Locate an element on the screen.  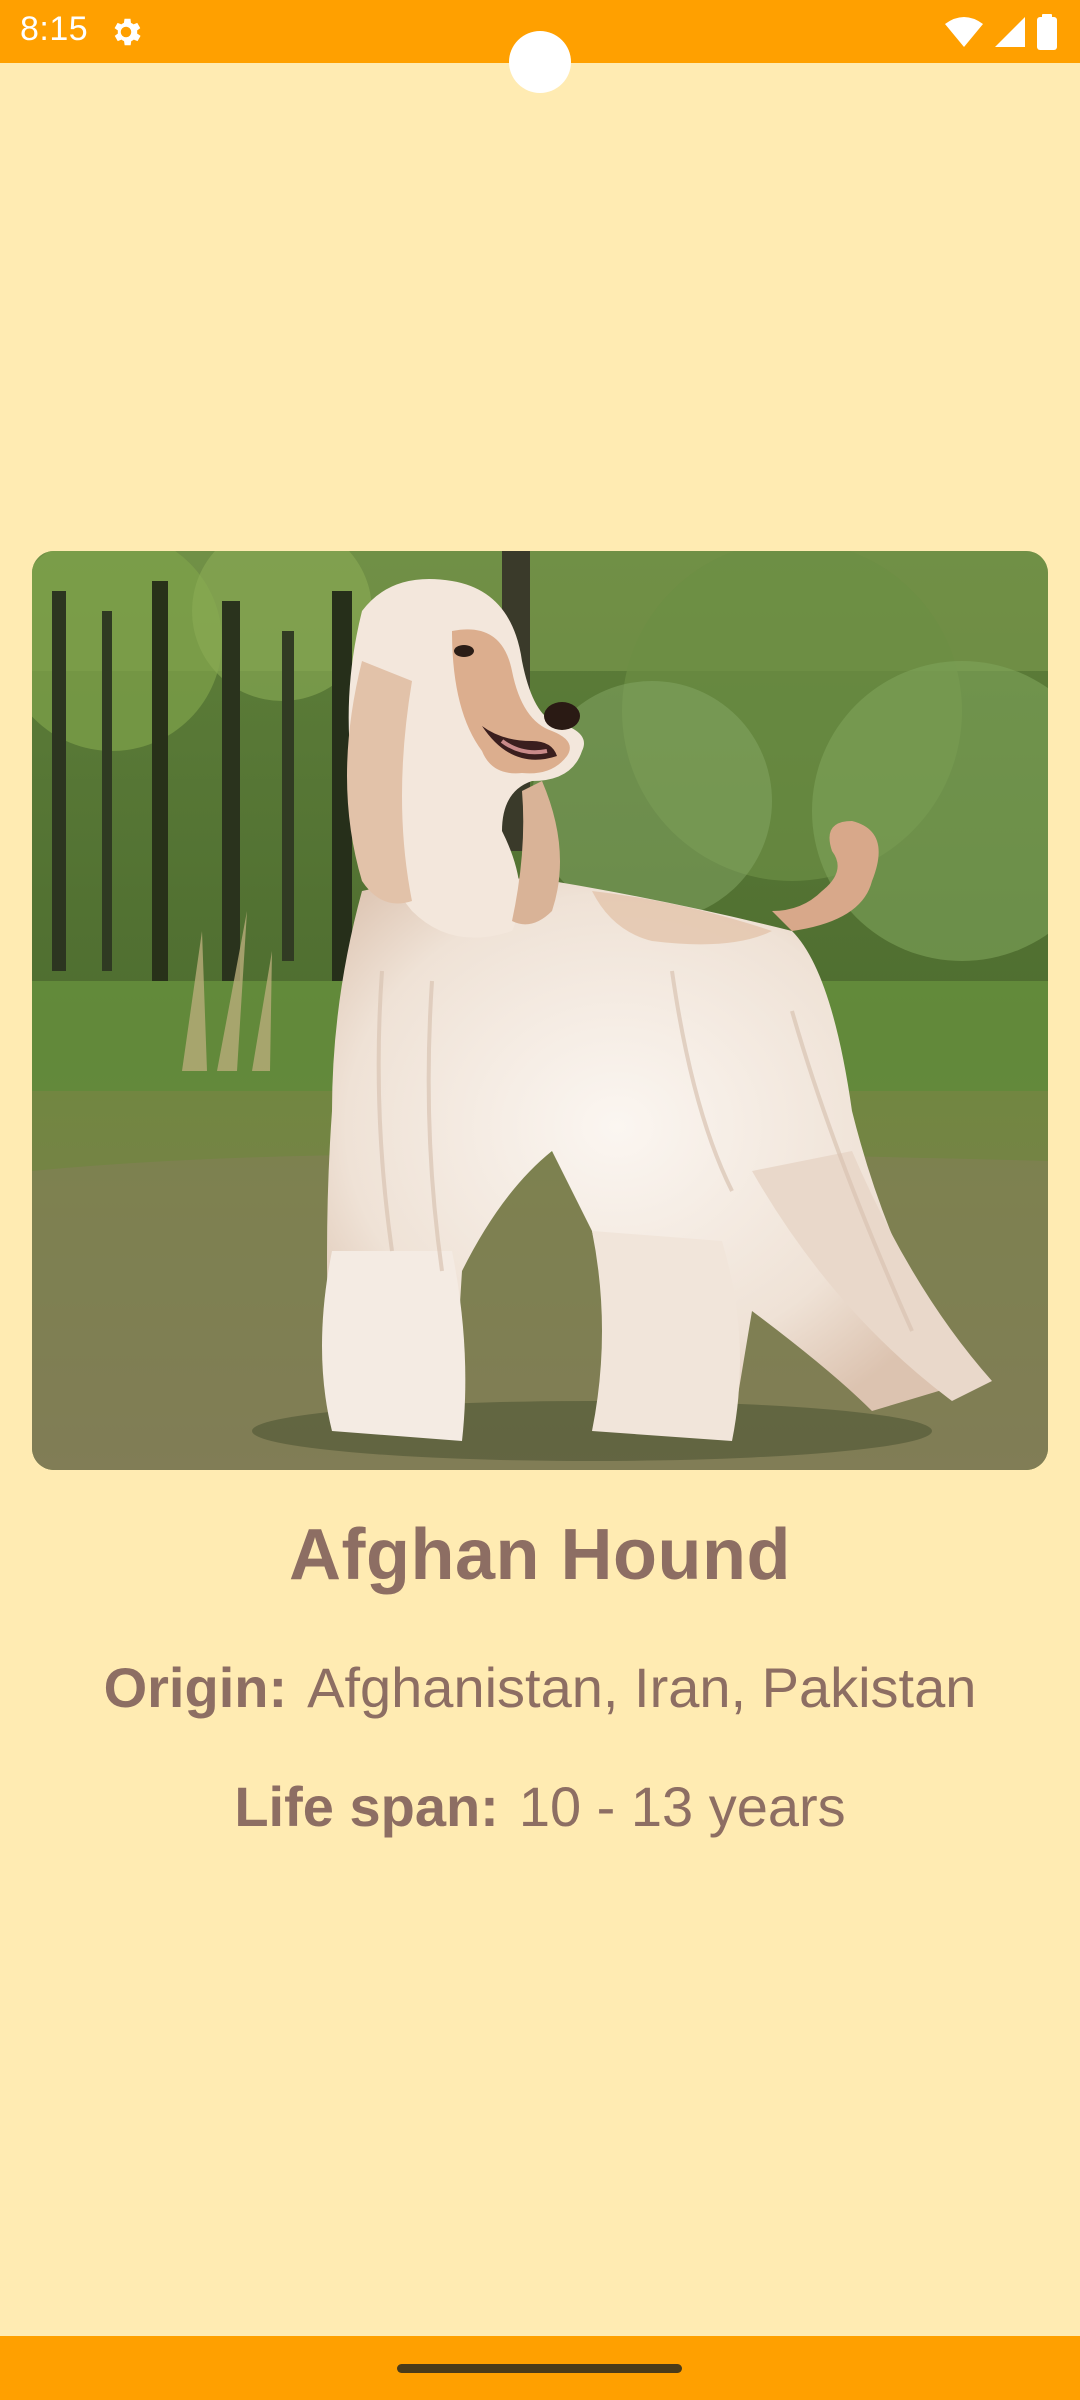
battery-icon is located at coordinates (1047, 32).